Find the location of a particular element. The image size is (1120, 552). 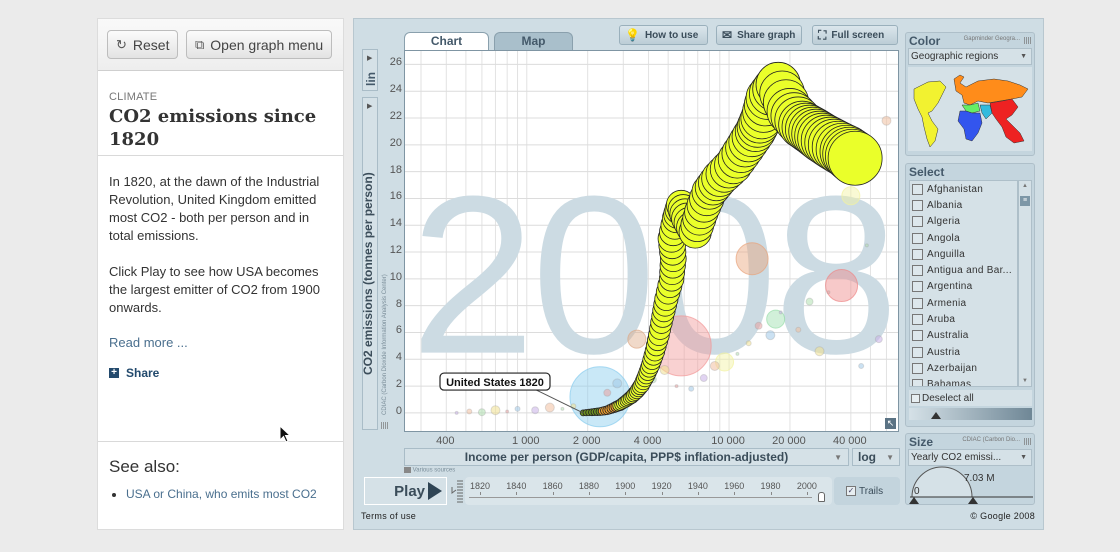

timeline-thumb is located at coordinates (822, 497).